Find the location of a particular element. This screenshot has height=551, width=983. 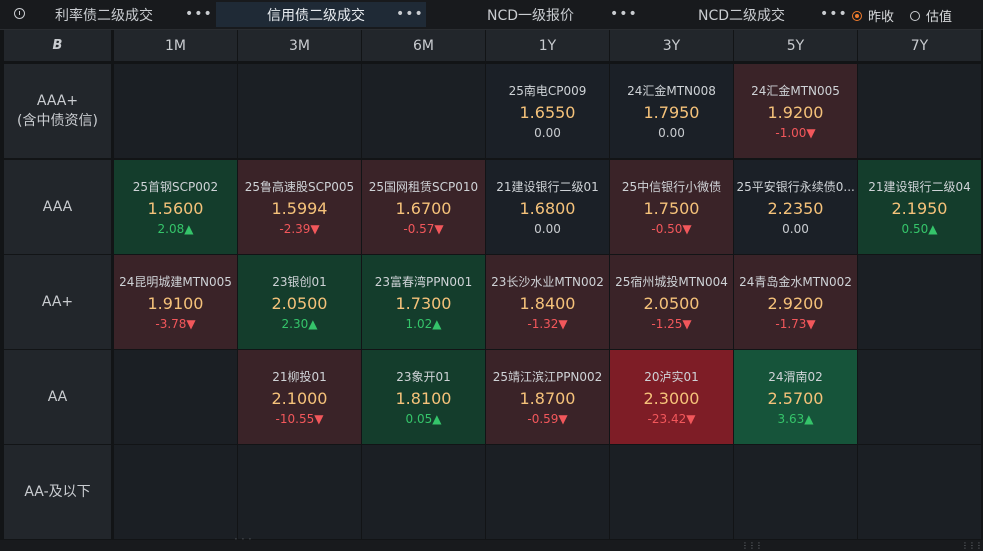

column-resize-handle: ⋮⋮⋮ is located at coordinates (752, 545).